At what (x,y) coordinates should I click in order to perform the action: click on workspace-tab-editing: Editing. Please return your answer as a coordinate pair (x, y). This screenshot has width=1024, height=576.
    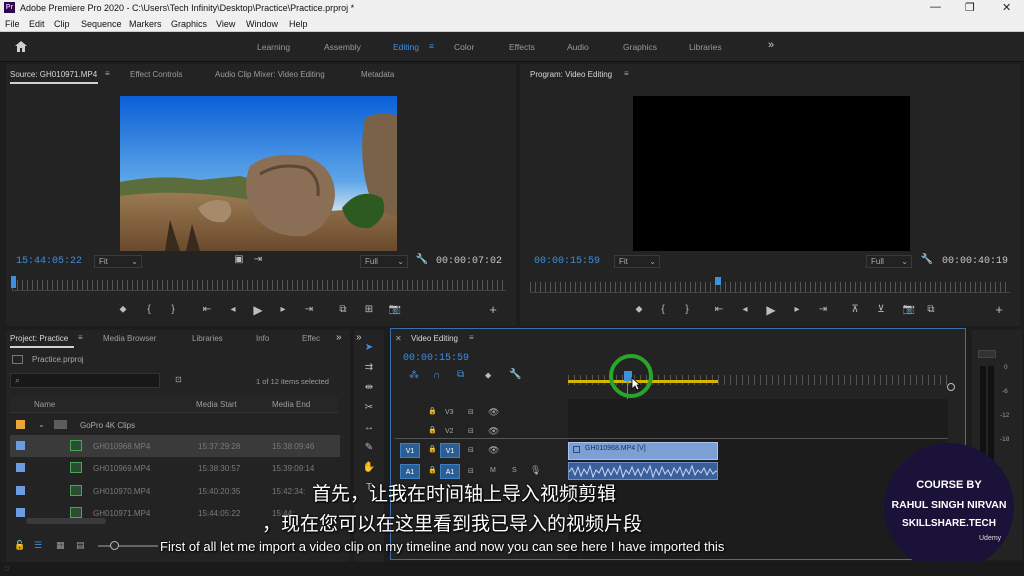
    Looking at the image, I should click on (406, 47).